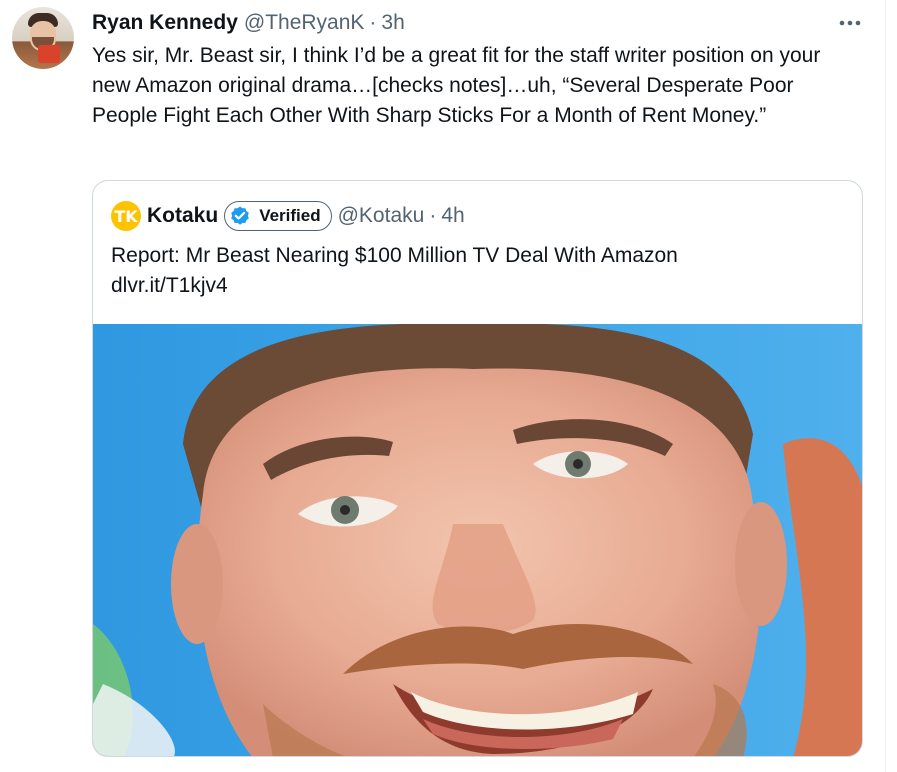 This screenshot has height=772, width=897. I want to click on quoted-tweet-header: TK Kotaku Verified @Kotaku · 4h, so click(288, 216).